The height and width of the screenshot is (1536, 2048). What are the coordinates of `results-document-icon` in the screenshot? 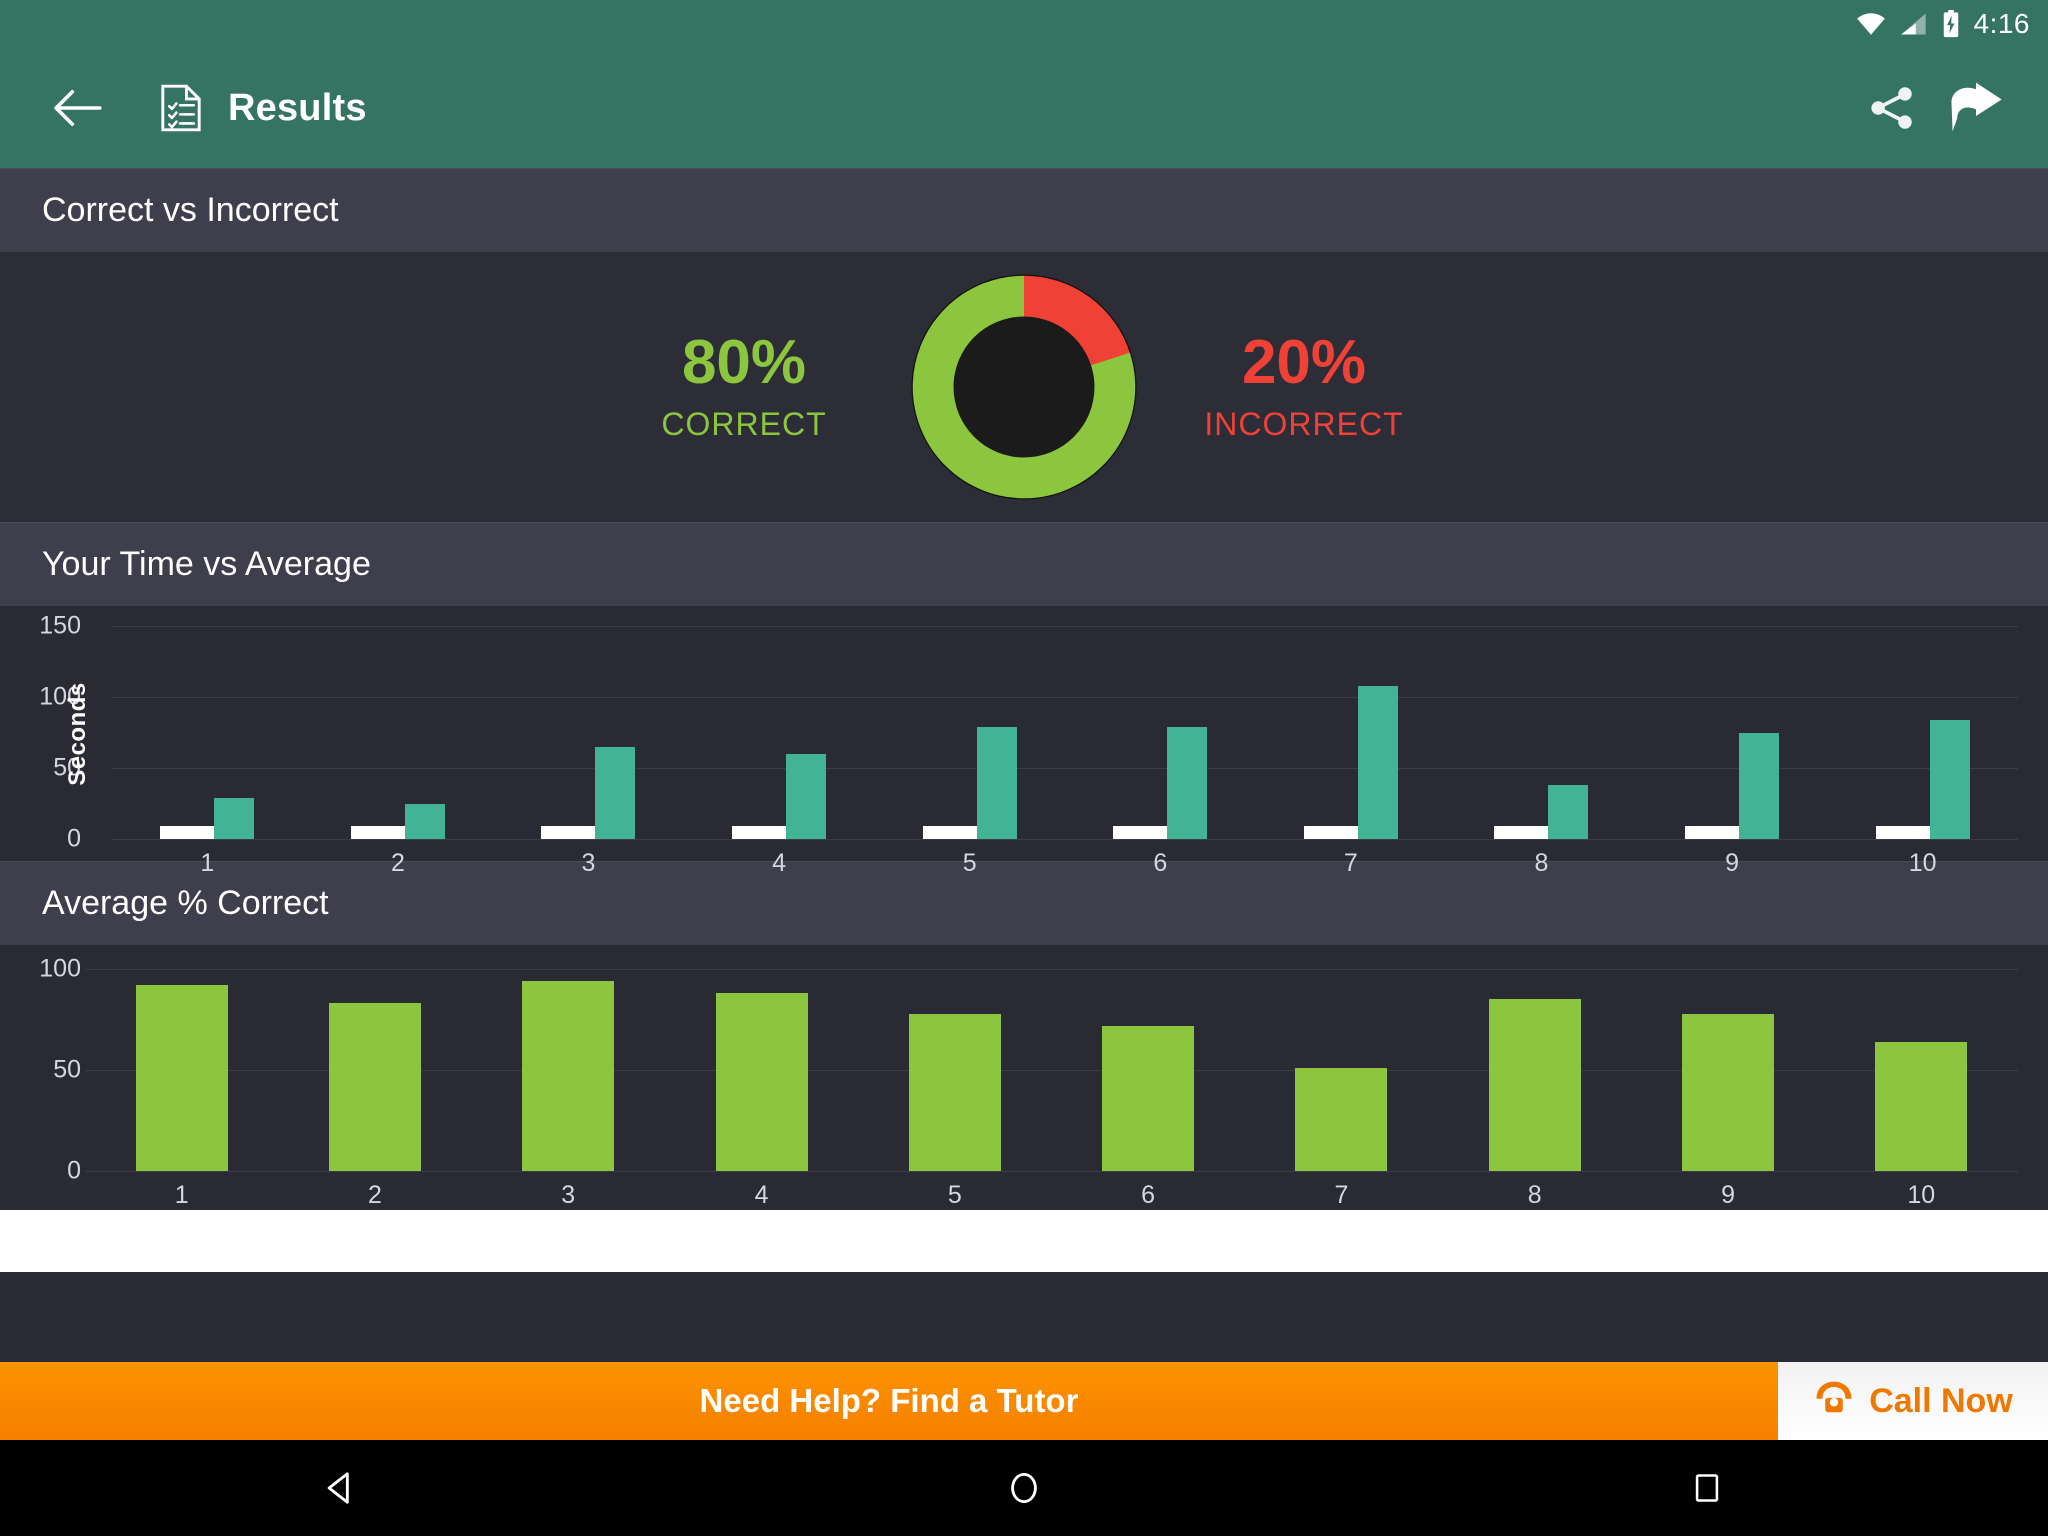 It's located at (181, 108).